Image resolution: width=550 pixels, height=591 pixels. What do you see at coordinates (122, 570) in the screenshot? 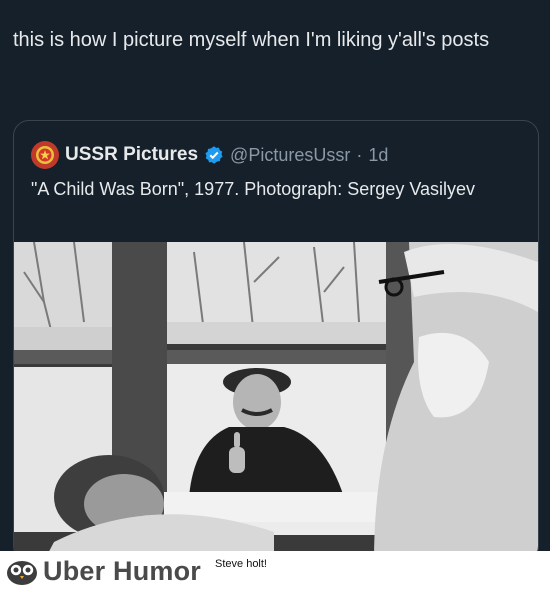
I see `brand-name: Uber Humor` at bounding box center [122, 570].